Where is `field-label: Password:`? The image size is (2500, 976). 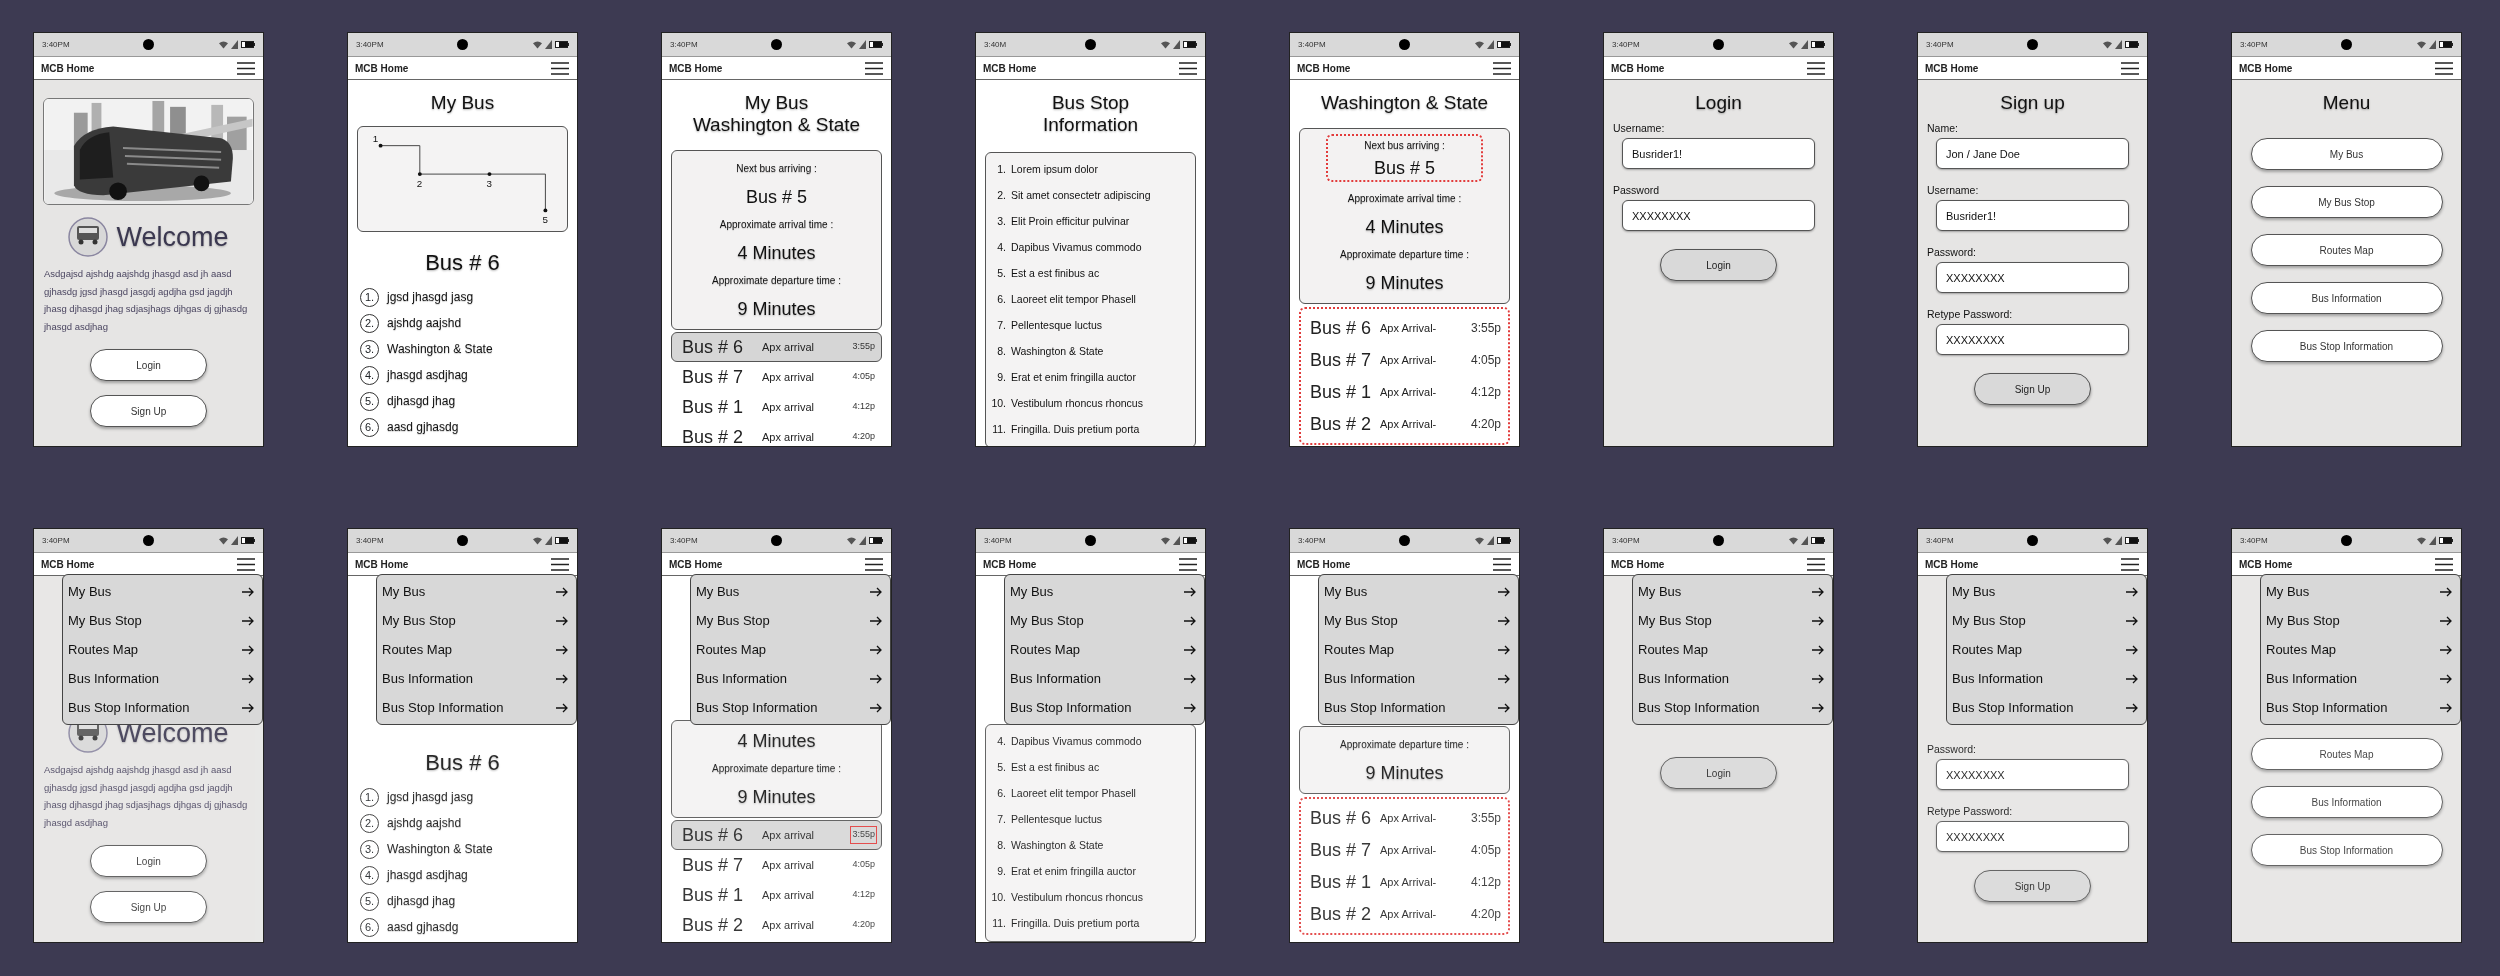 field-label: Password: is located at coordinates (1952, 252).